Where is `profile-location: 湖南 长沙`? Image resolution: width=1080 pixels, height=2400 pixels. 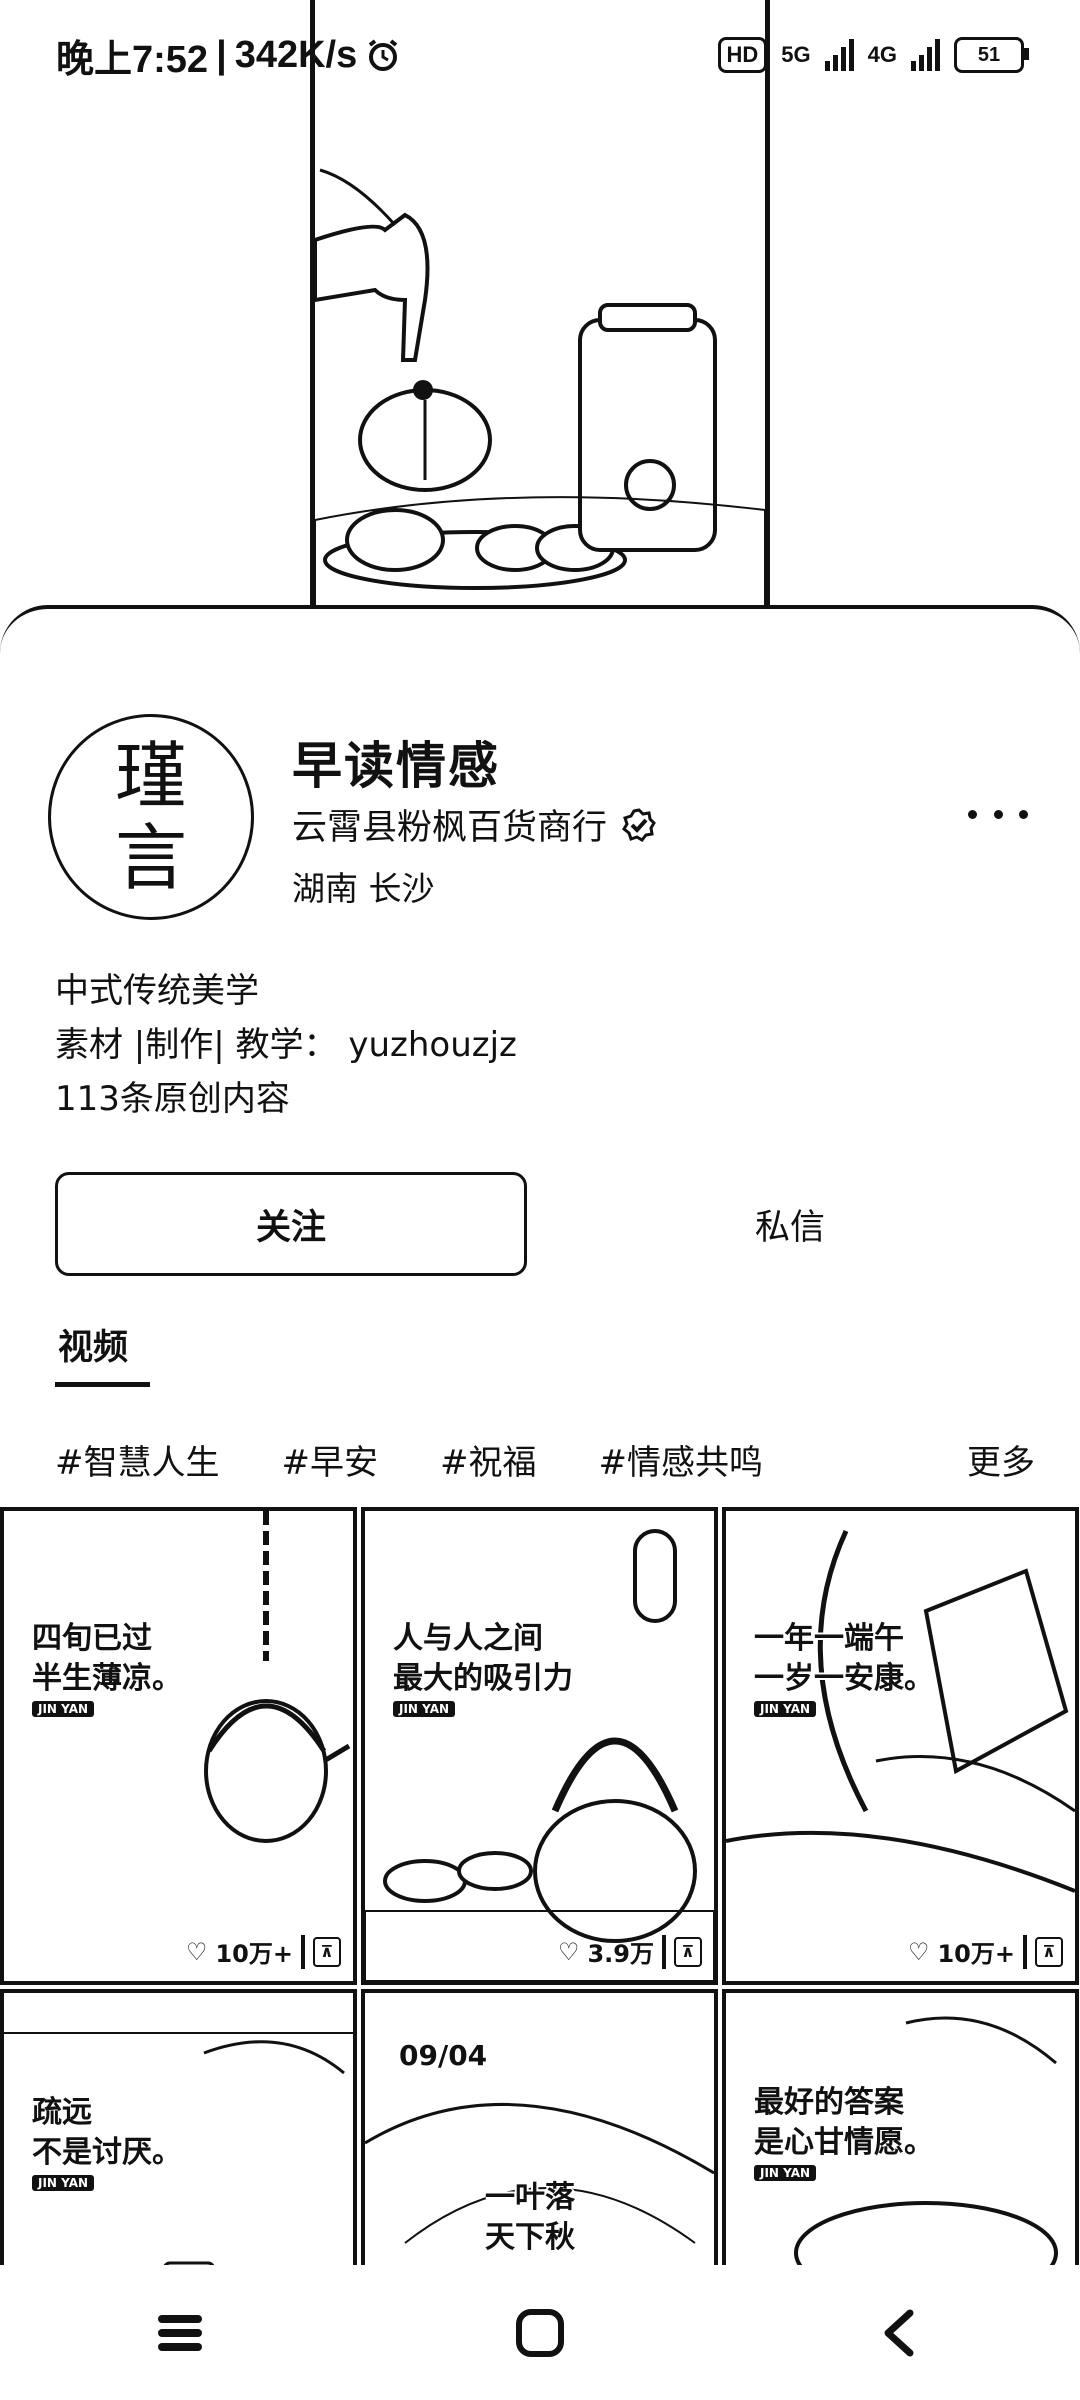
profile-location: 湖南 长沙 is located at coordinates (363, 888).